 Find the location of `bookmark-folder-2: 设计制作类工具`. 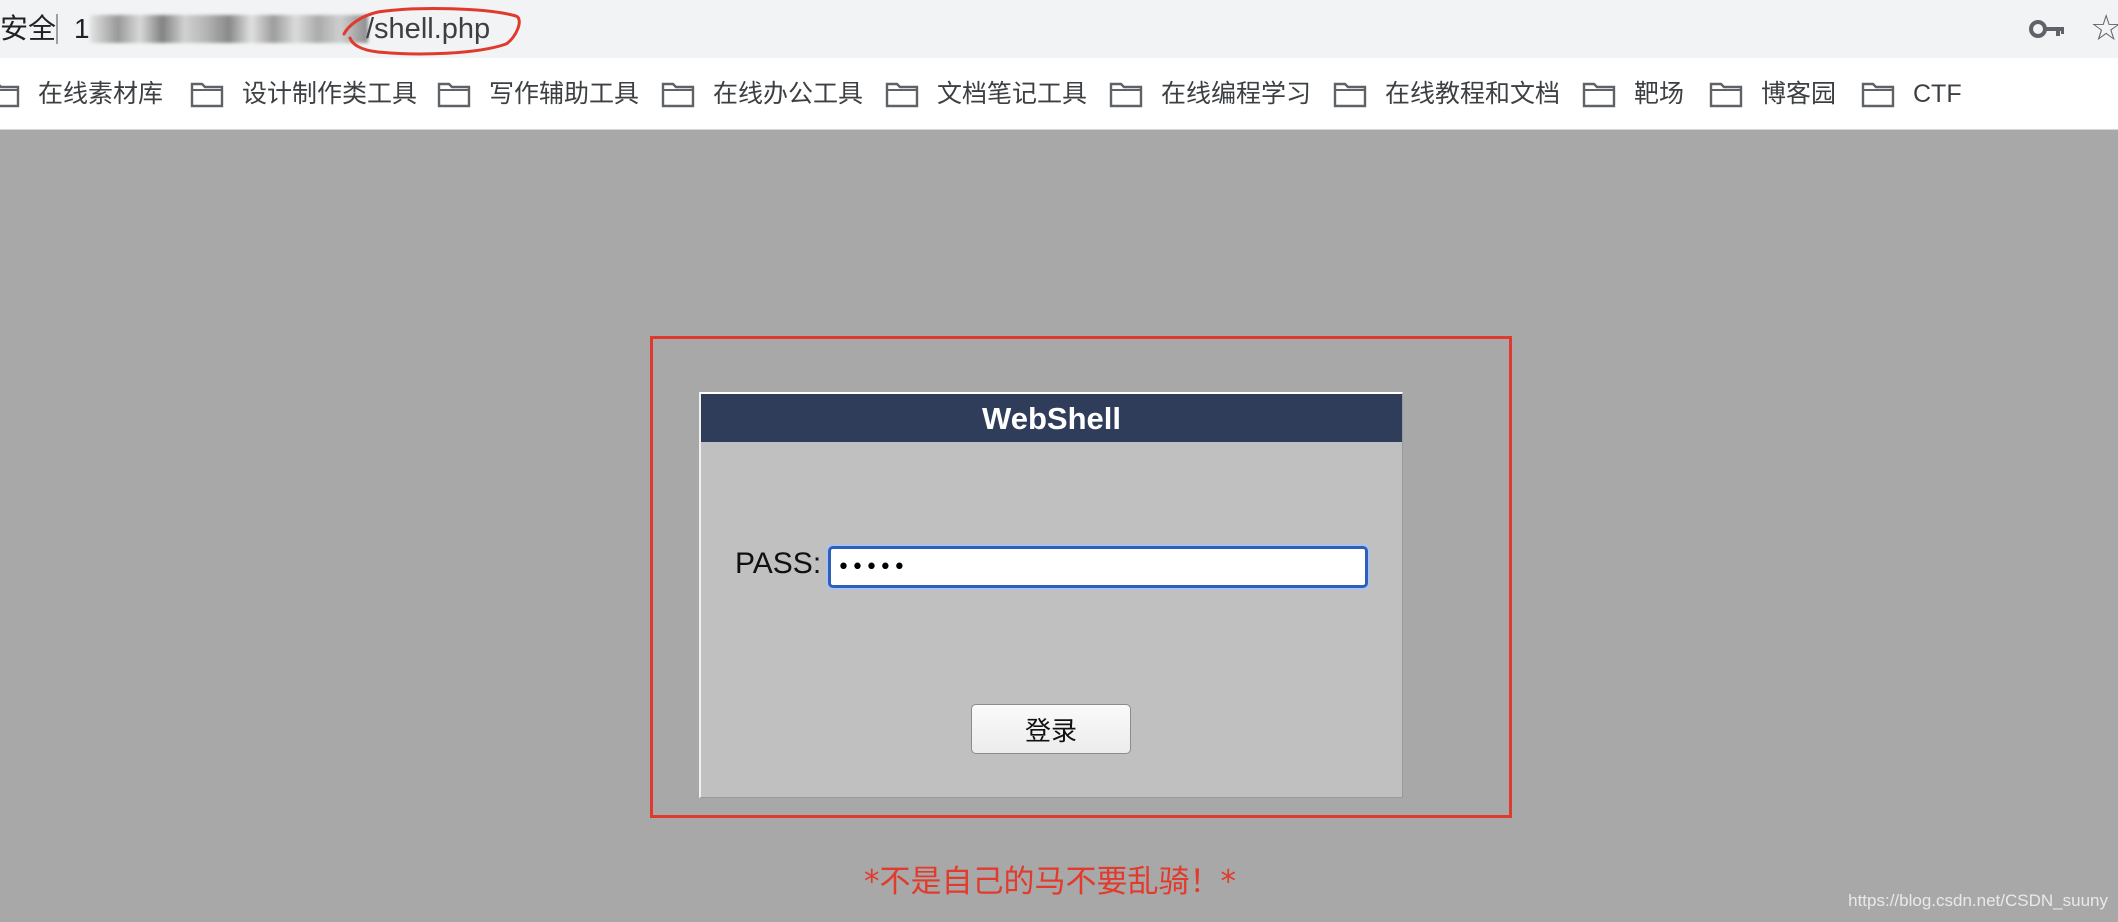

bookmark-folder-2: 设计制作类工具 is located at coordinates (303, 94).